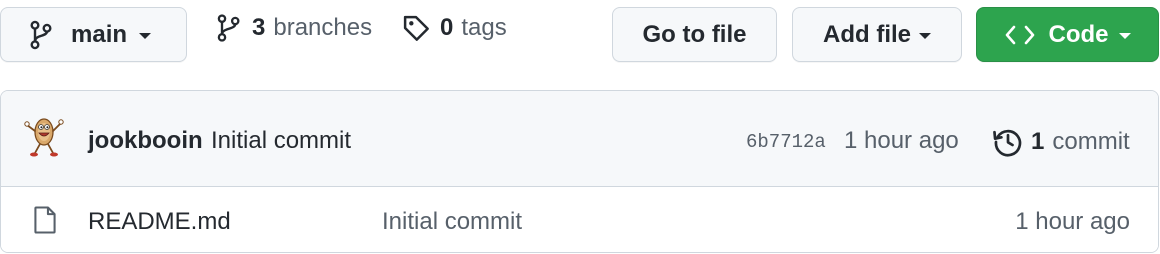  Describe the element at coordinates (447, 27) in the screenshot. I see `tags-count: 0` at that location.